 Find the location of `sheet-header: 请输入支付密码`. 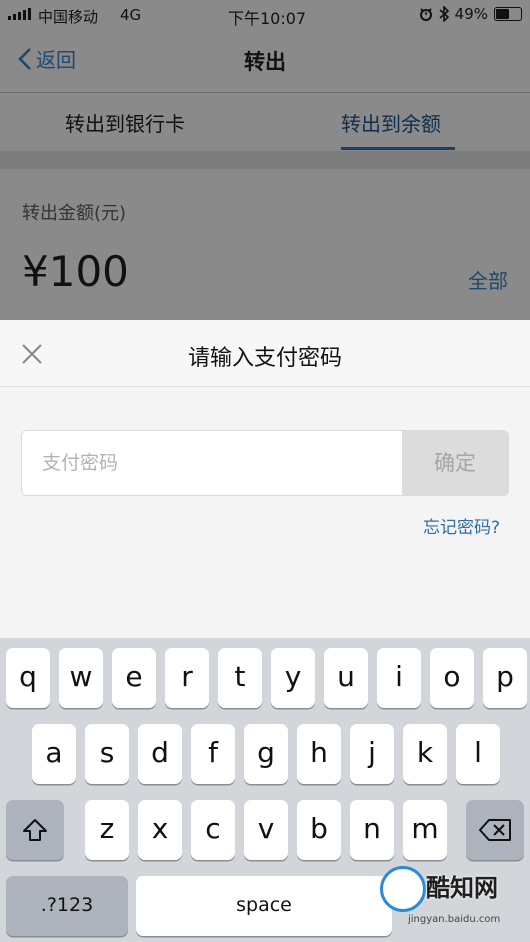

sheet-header: 请输入支付密码 is located at coordinates (265, 353).